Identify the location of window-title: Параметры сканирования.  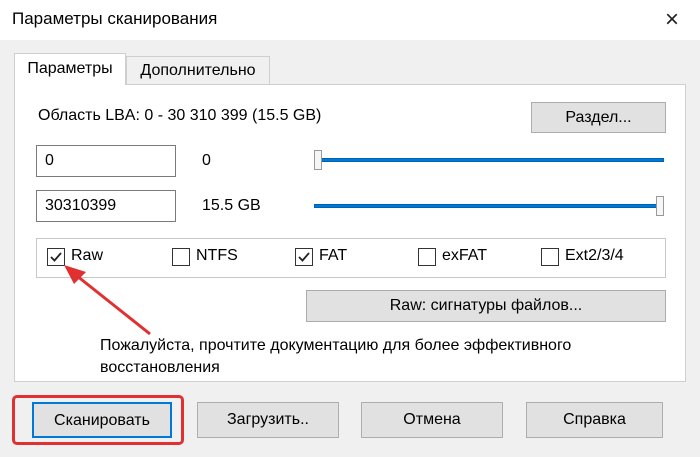
(115, 18).